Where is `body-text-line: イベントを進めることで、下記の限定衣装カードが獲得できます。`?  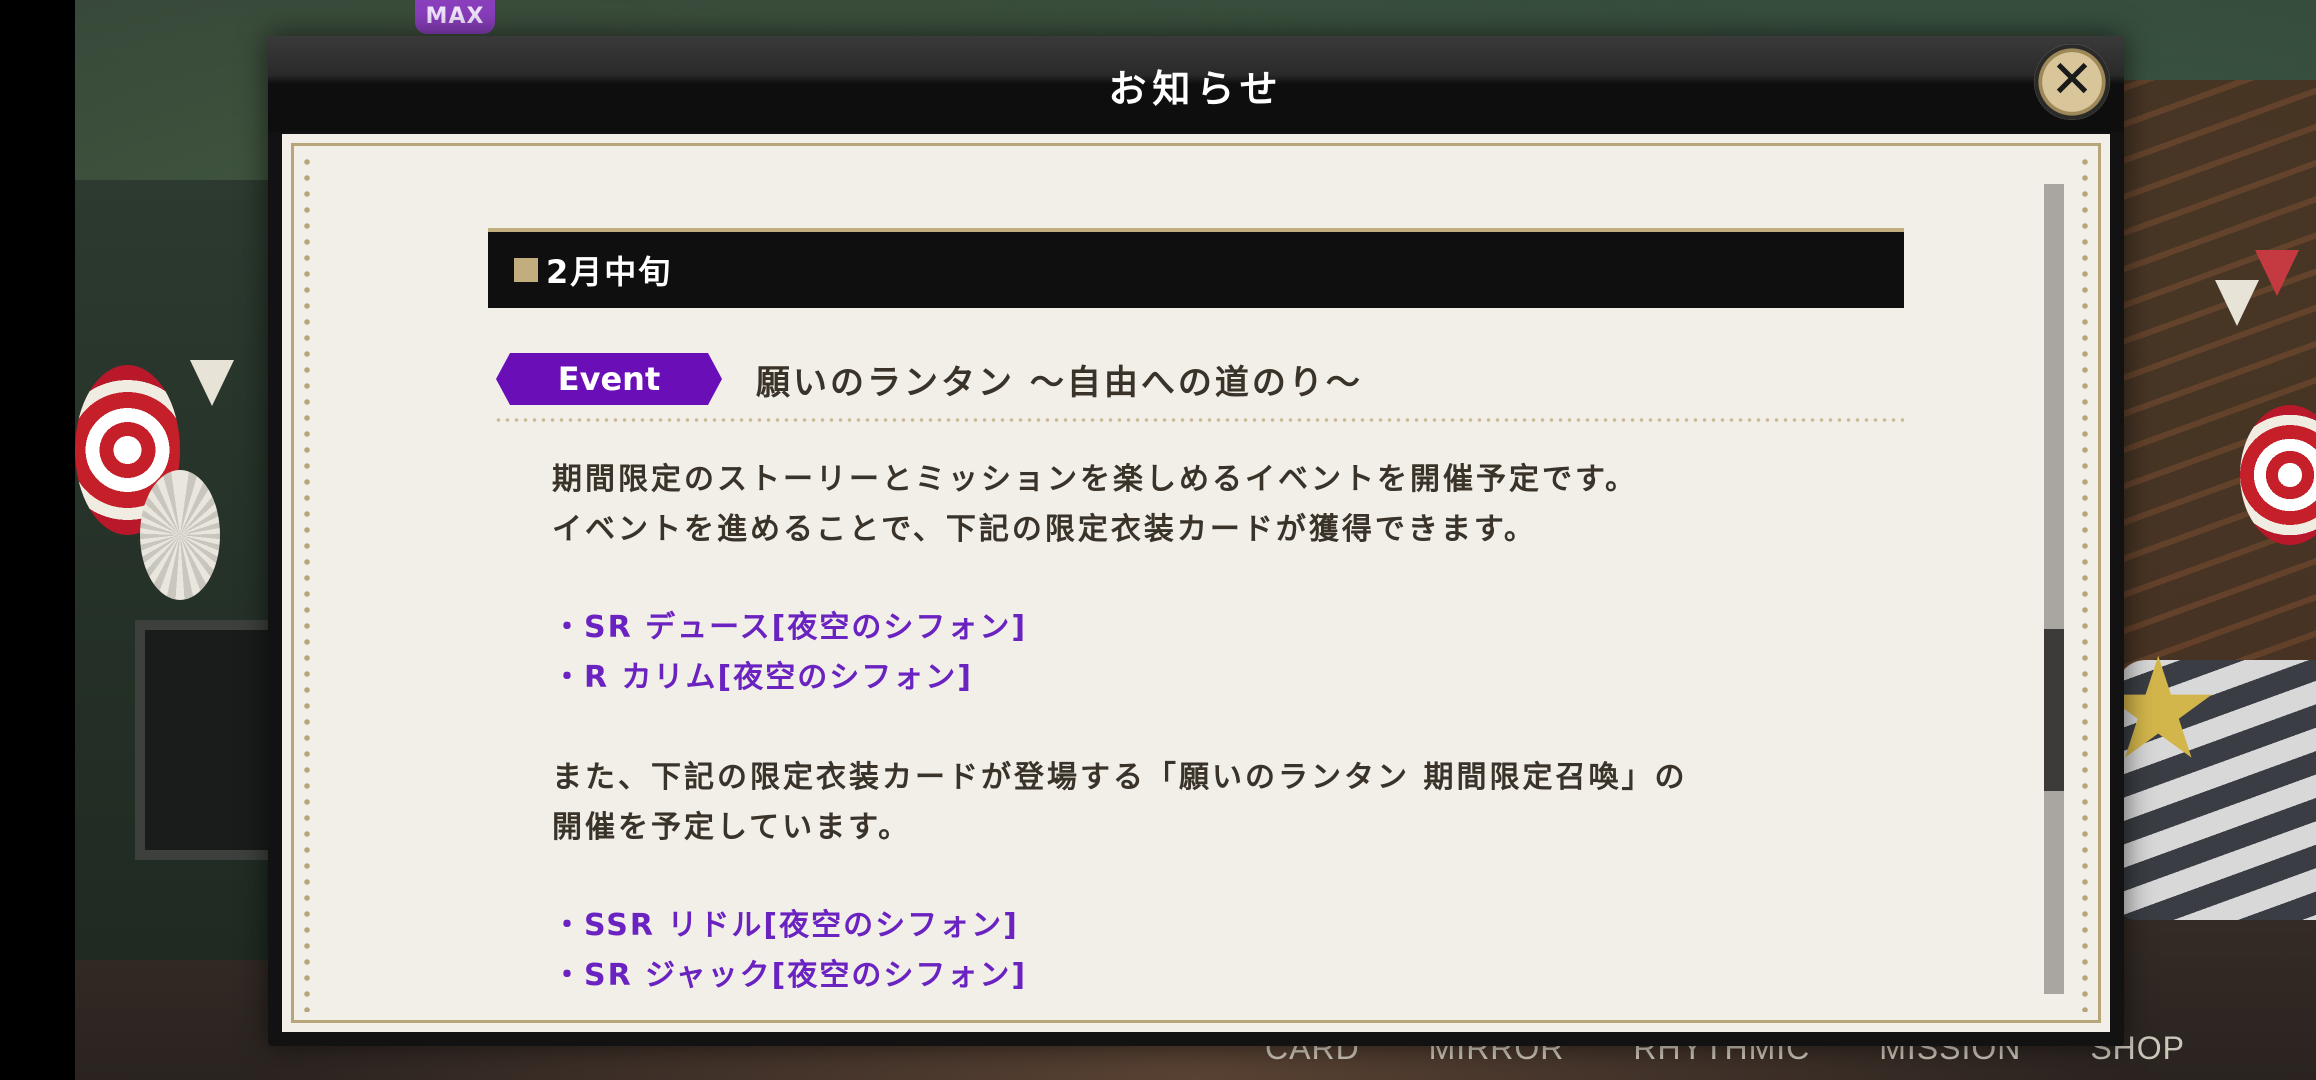
body-text-line: イベントを進めることで、下記の限定衣装カードが獲得できます。 is located at coordinates (1044, 529).